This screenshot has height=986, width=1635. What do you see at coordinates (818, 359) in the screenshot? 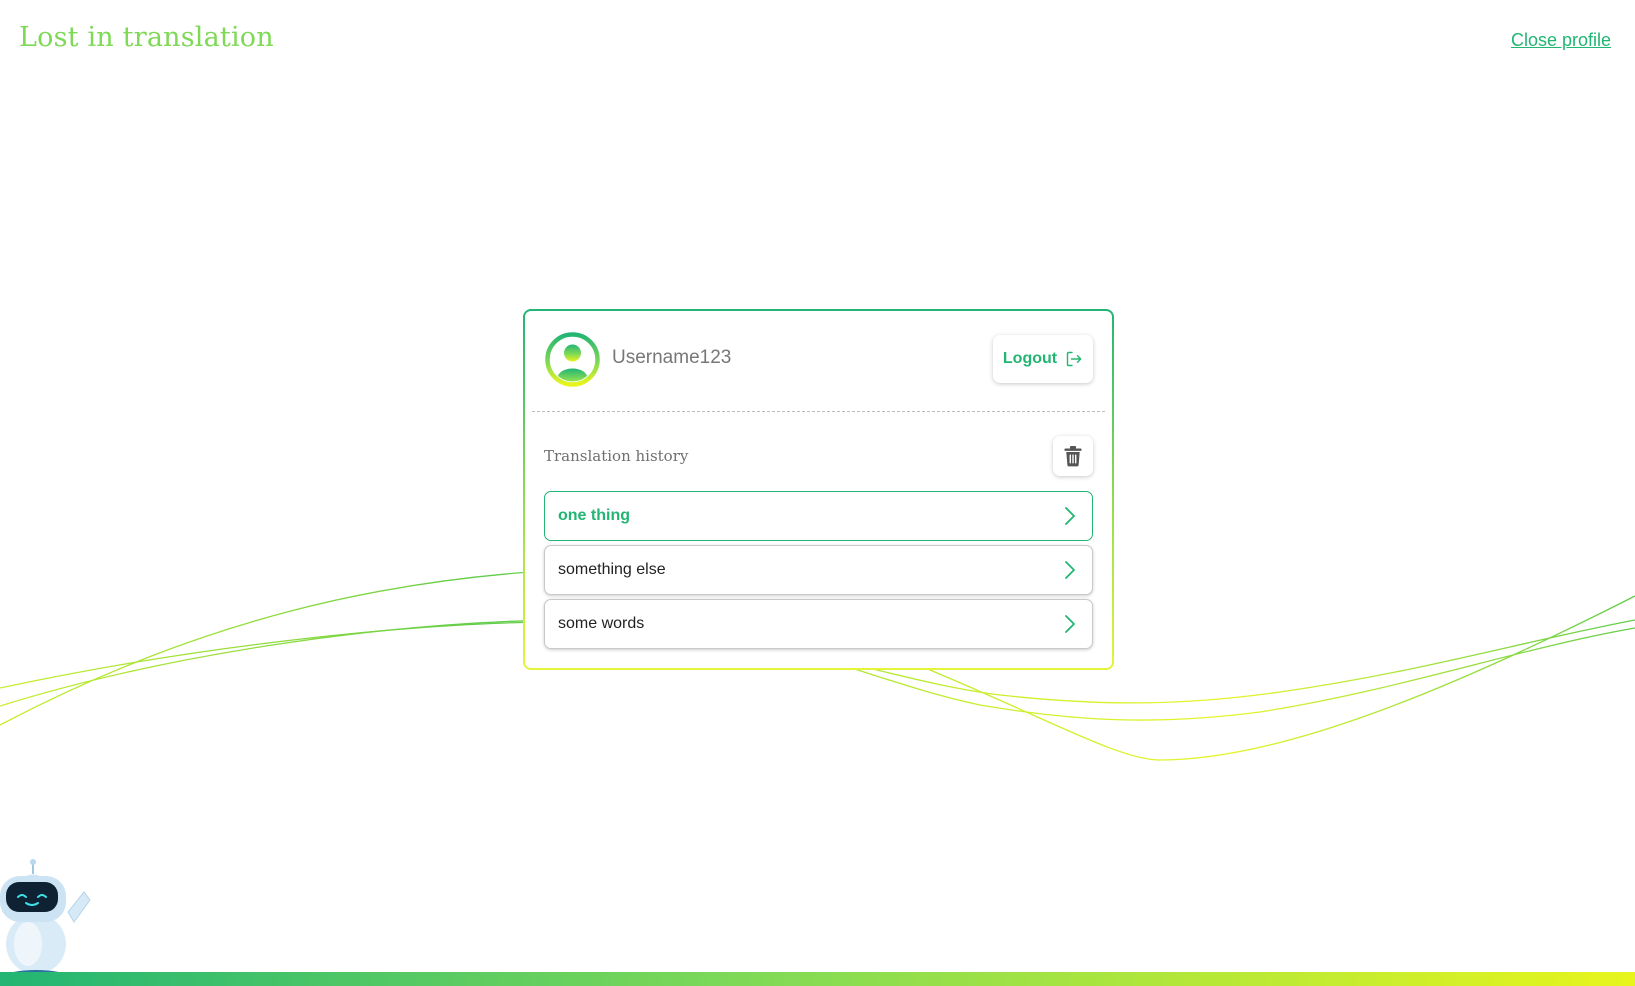
I see `profile-header: Username123 Logout` at bounding box center [818, 359].